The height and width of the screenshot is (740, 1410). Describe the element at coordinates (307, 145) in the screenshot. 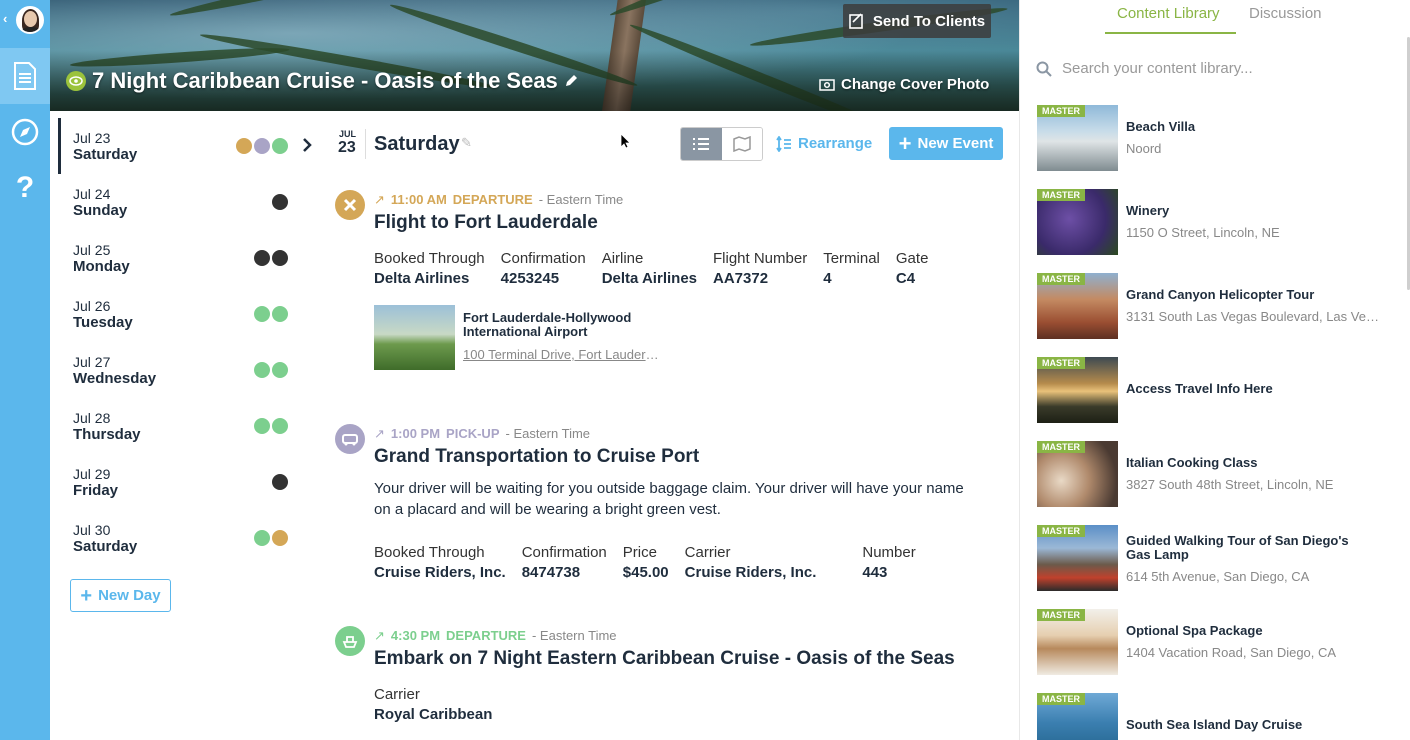

I see `chevron-right-icon` at that location.